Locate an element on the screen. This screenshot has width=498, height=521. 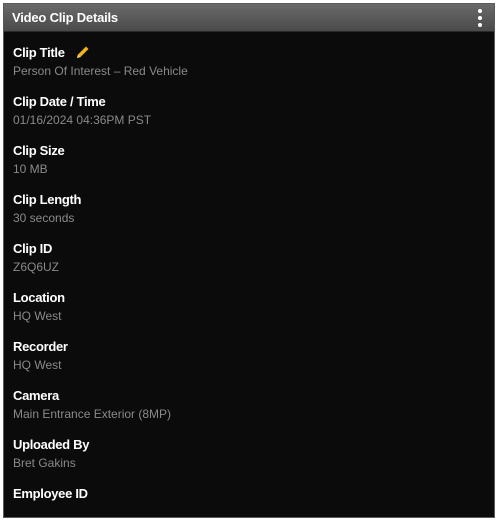
field-recorder: Recorder HQ West is located at coordinates (249, 350).